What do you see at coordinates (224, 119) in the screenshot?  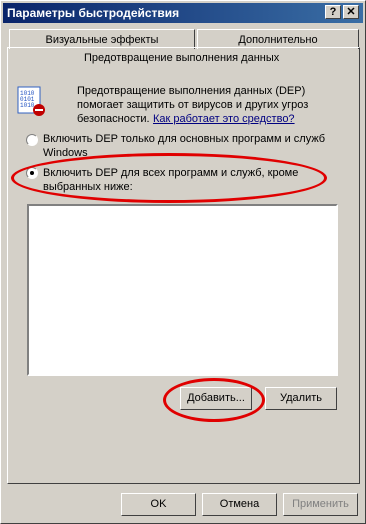 I see `help-link: Как работает это средство?` at bounding box center [224, 119].